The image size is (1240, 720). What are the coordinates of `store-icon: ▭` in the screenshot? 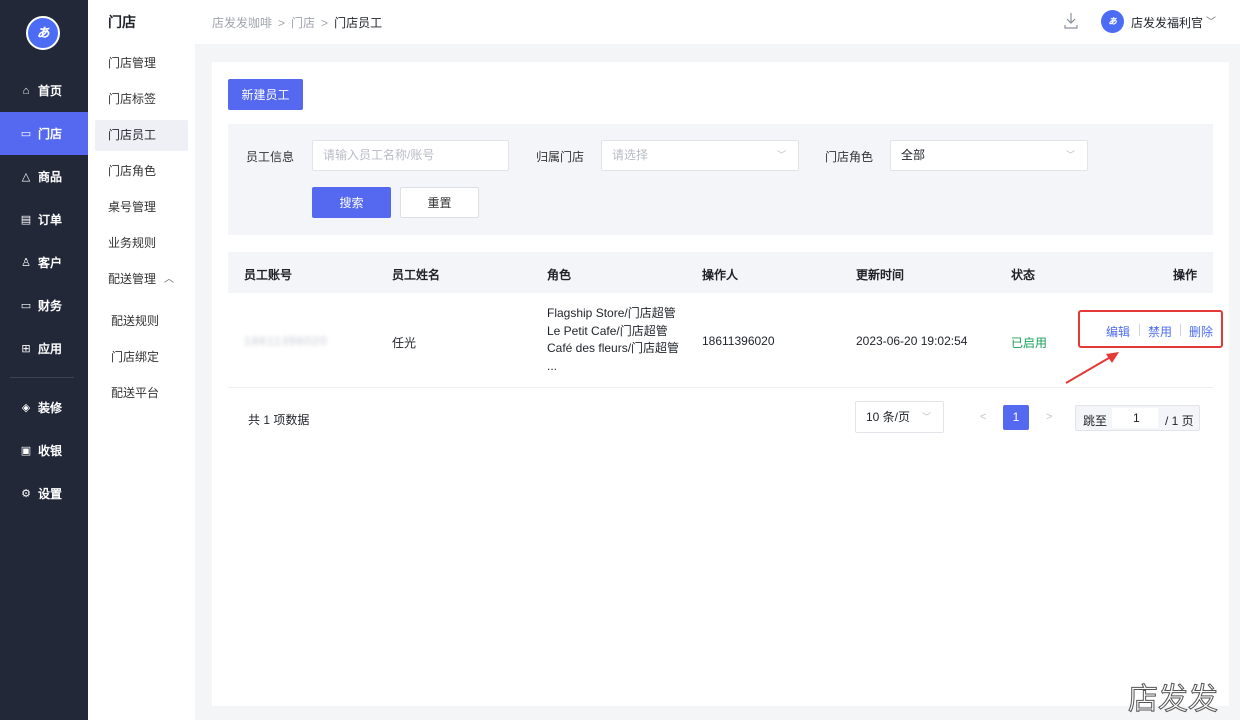 It's located at (26, 134).